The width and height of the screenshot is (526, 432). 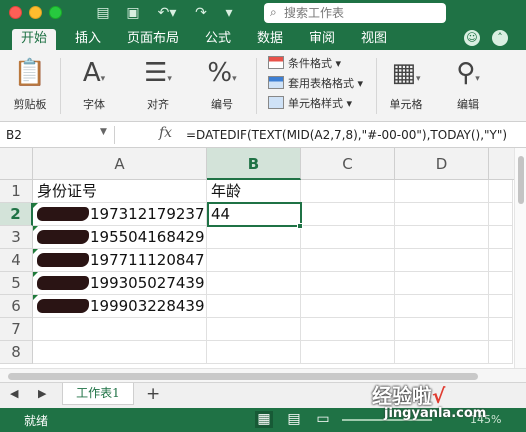 What do you see at coordinates (16, 214) in the screenshot?
I see `row-header-2: 2` at bounding box center [16, 214].